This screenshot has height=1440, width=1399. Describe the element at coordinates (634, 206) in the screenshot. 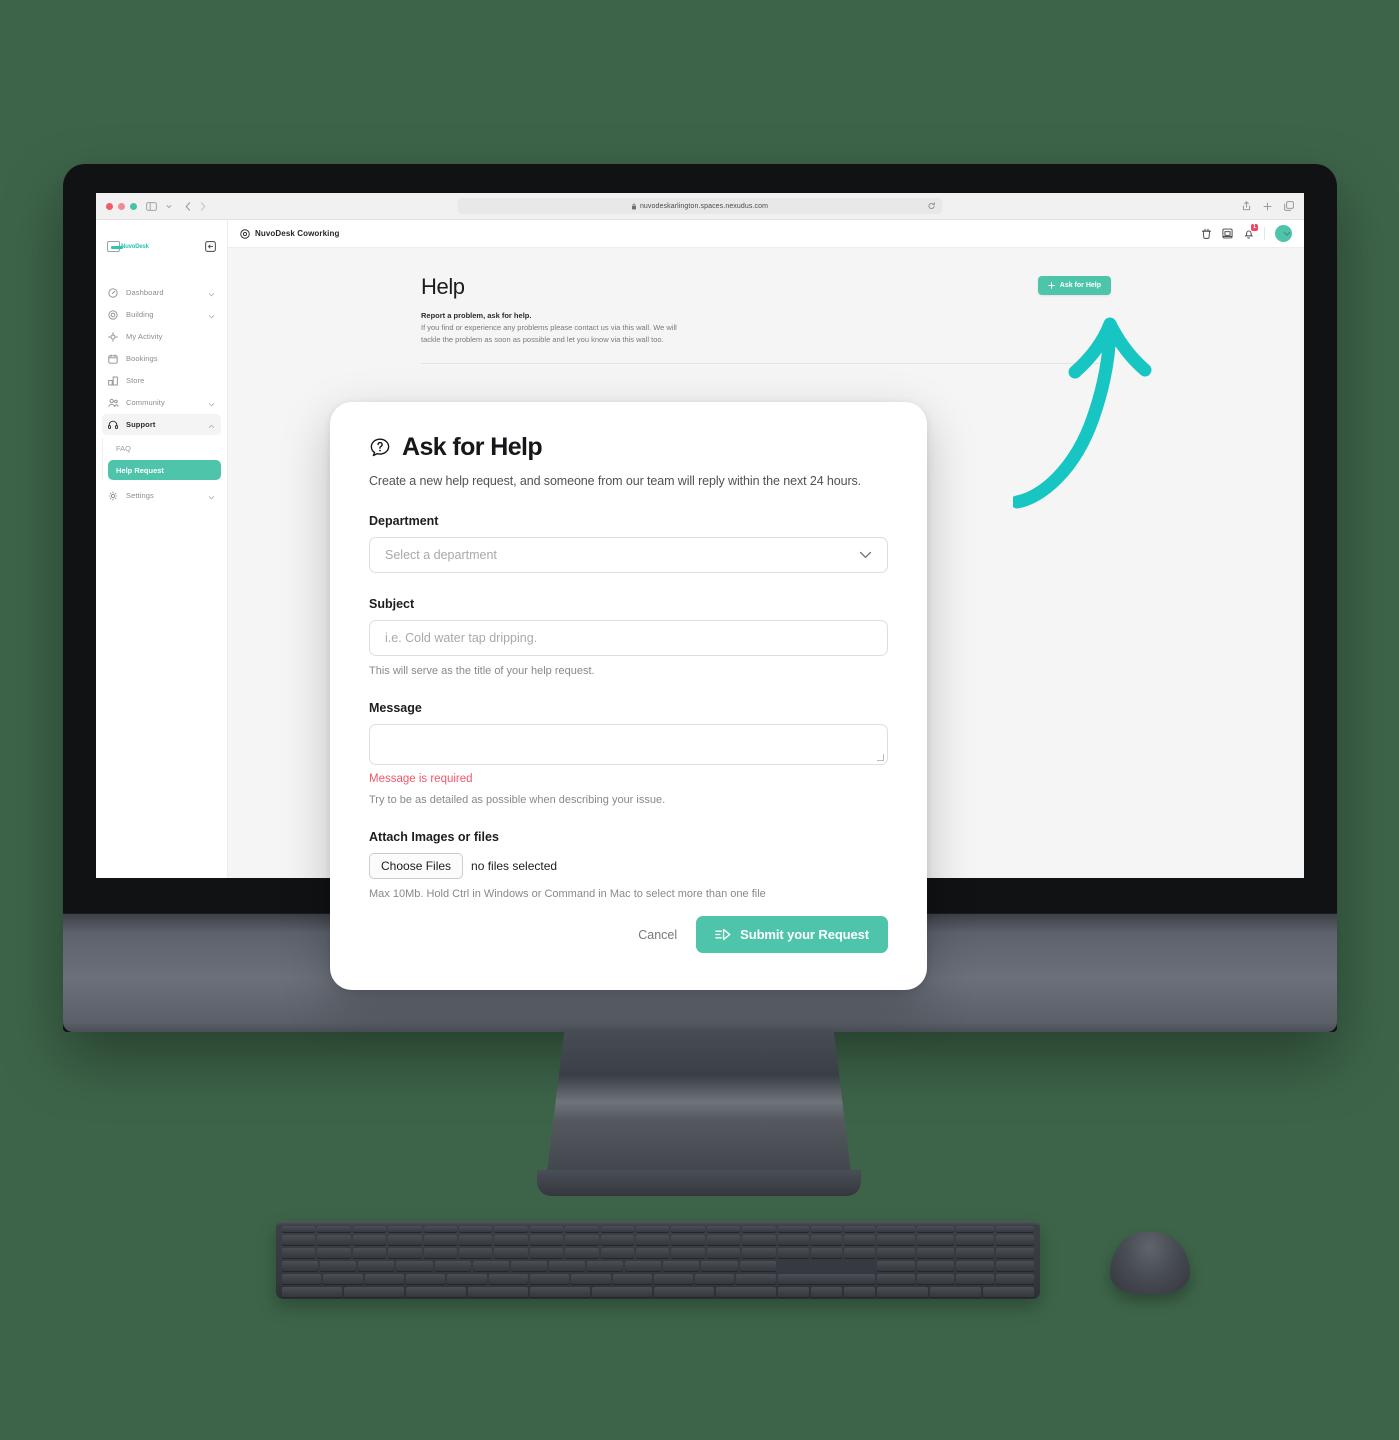

I see `lock-icon` at that location.